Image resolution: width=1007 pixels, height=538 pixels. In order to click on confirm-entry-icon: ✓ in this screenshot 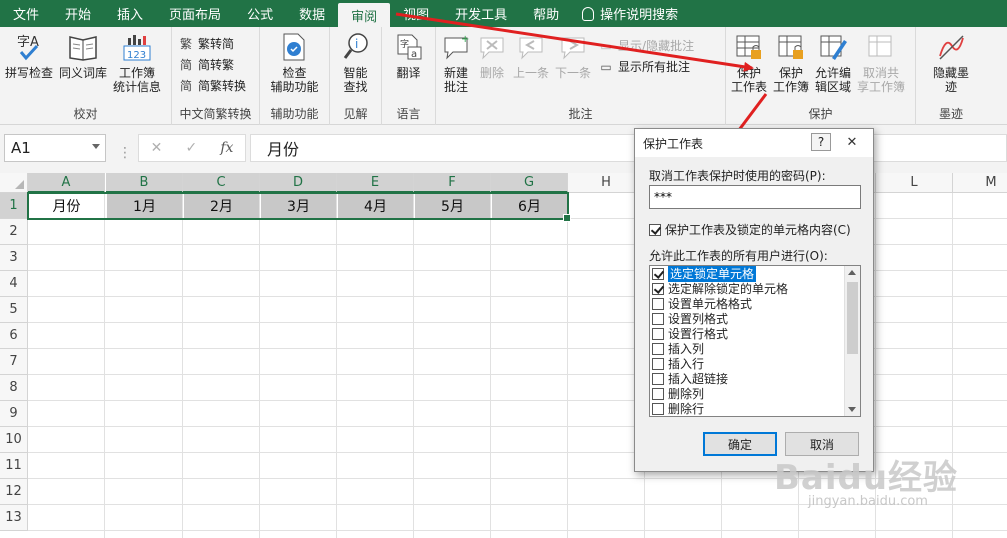, I will do `click(191, 148)`.